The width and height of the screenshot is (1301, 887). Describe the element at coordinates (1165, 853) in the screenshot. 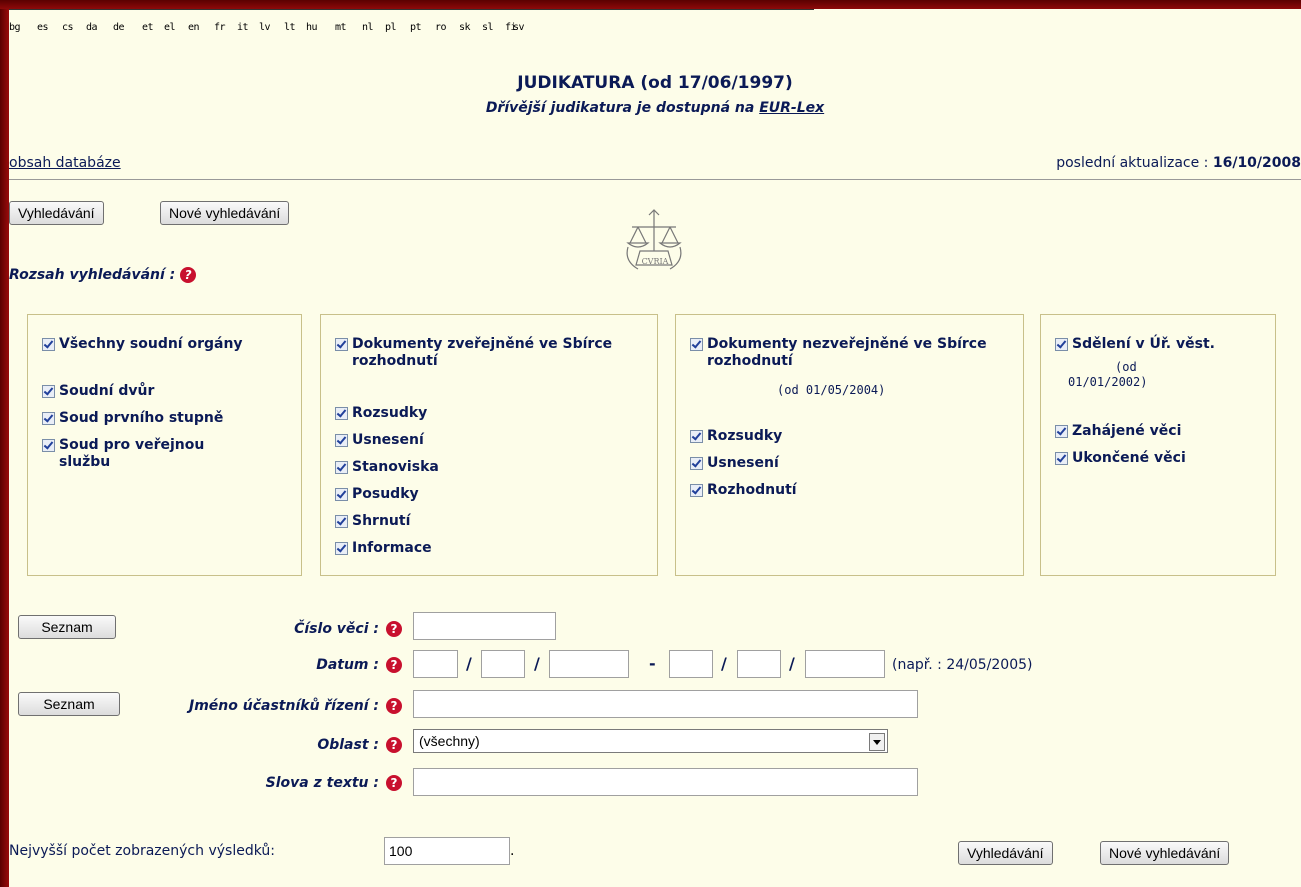

I see `new-search-button-bottom: Nové vyhledávání` at that location.